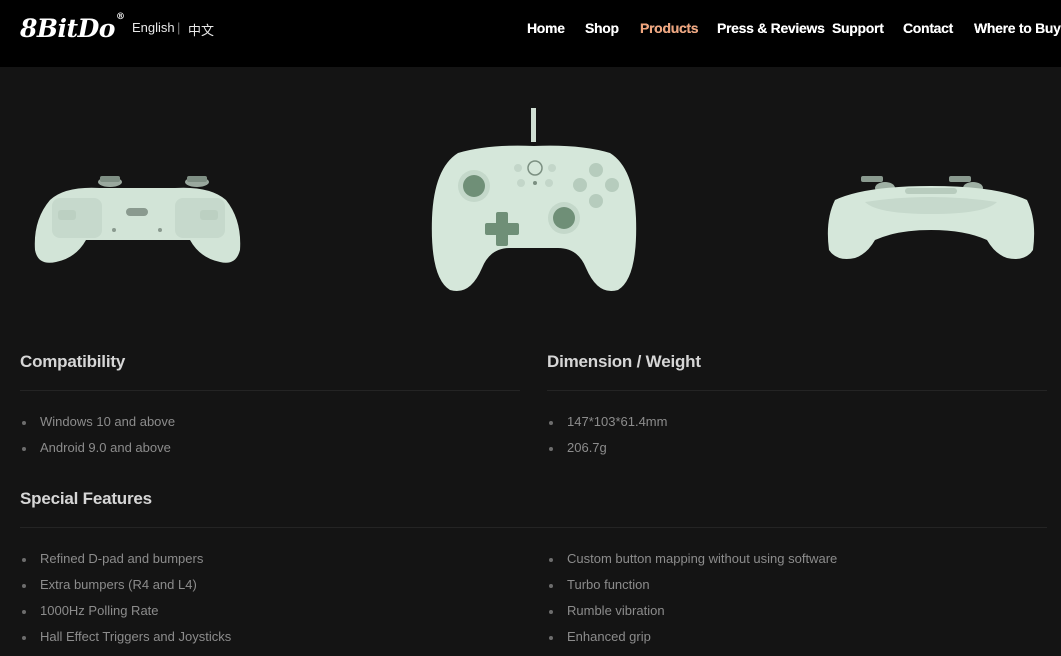 Image resolution: width=1061 pixels, height=656 pixels. I want to click on weight-item: 206.7g, so click(578, 447).